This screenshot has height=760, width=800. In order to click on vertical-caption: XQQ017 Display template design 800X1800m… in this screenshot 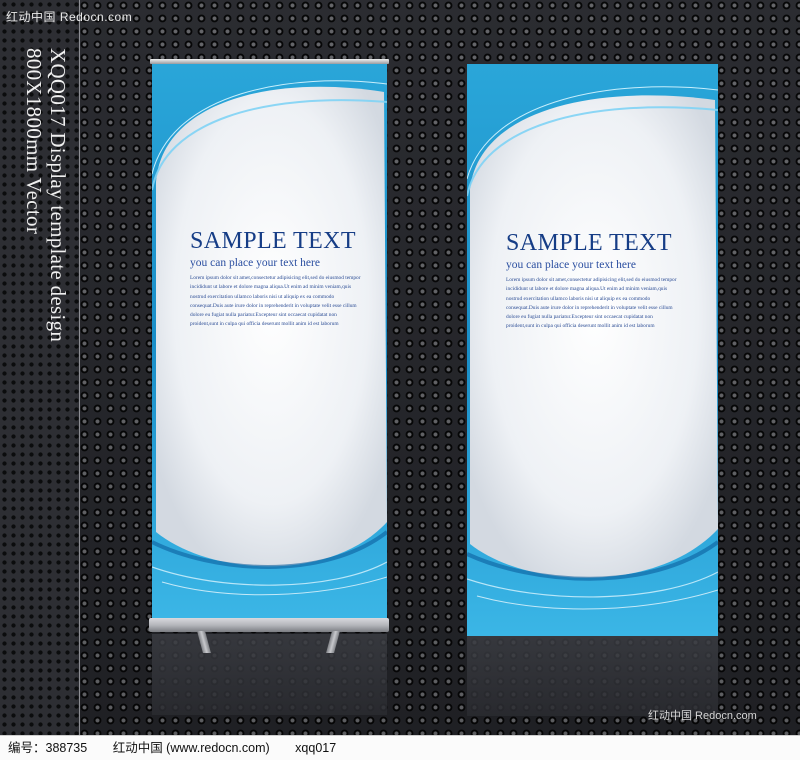, I will do `click(46, 223)`.